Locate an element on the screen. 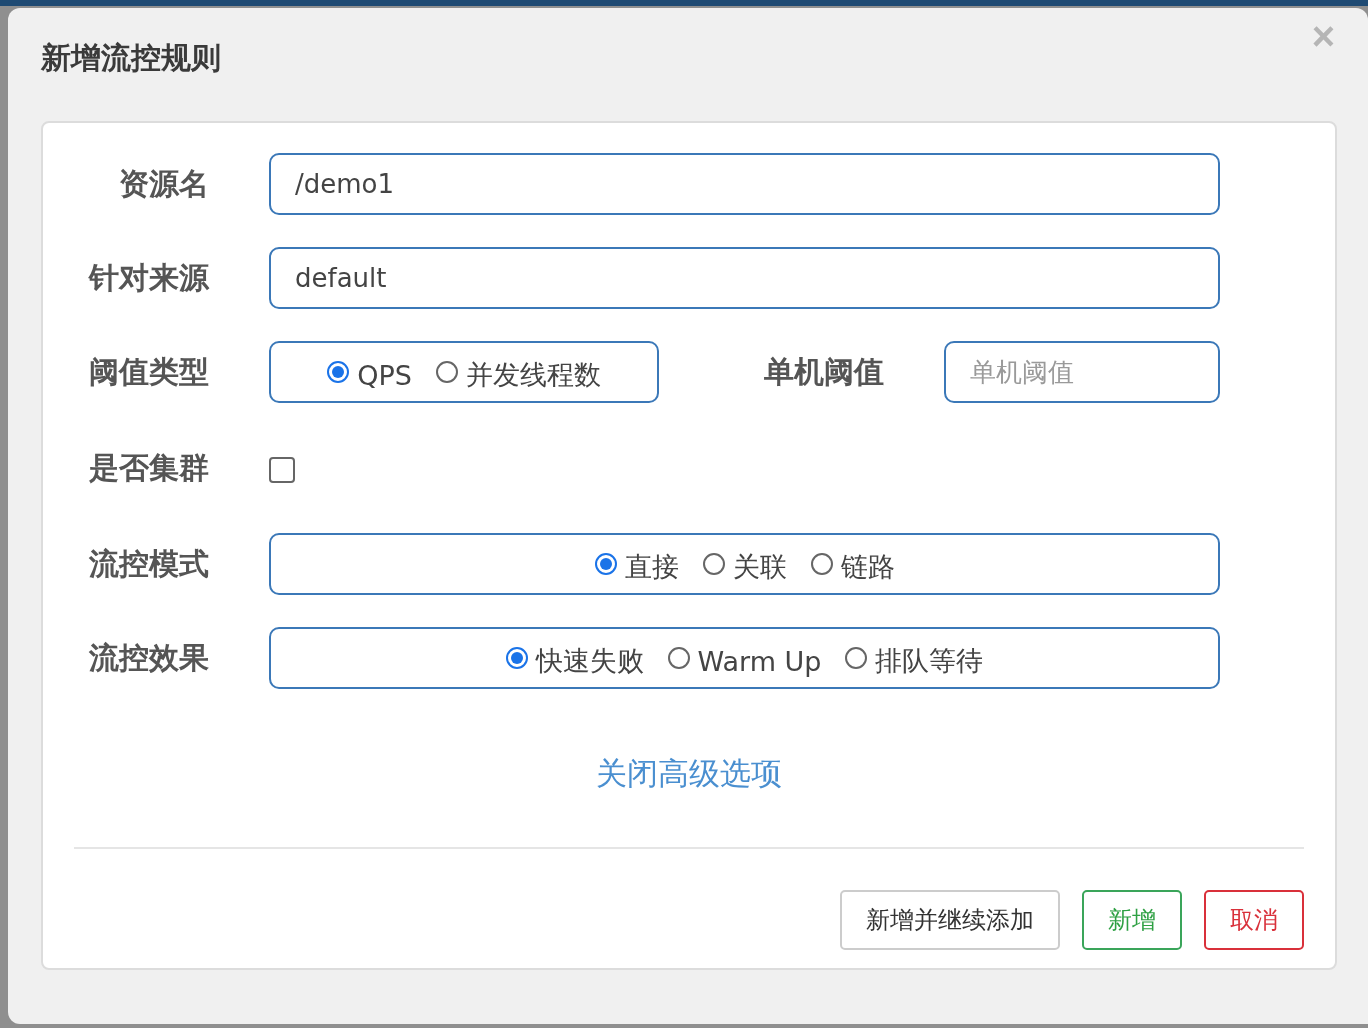 The width and height of the screenshot is (1368, 1028). radio-option: 链路 is located at coordinates (852, 567).